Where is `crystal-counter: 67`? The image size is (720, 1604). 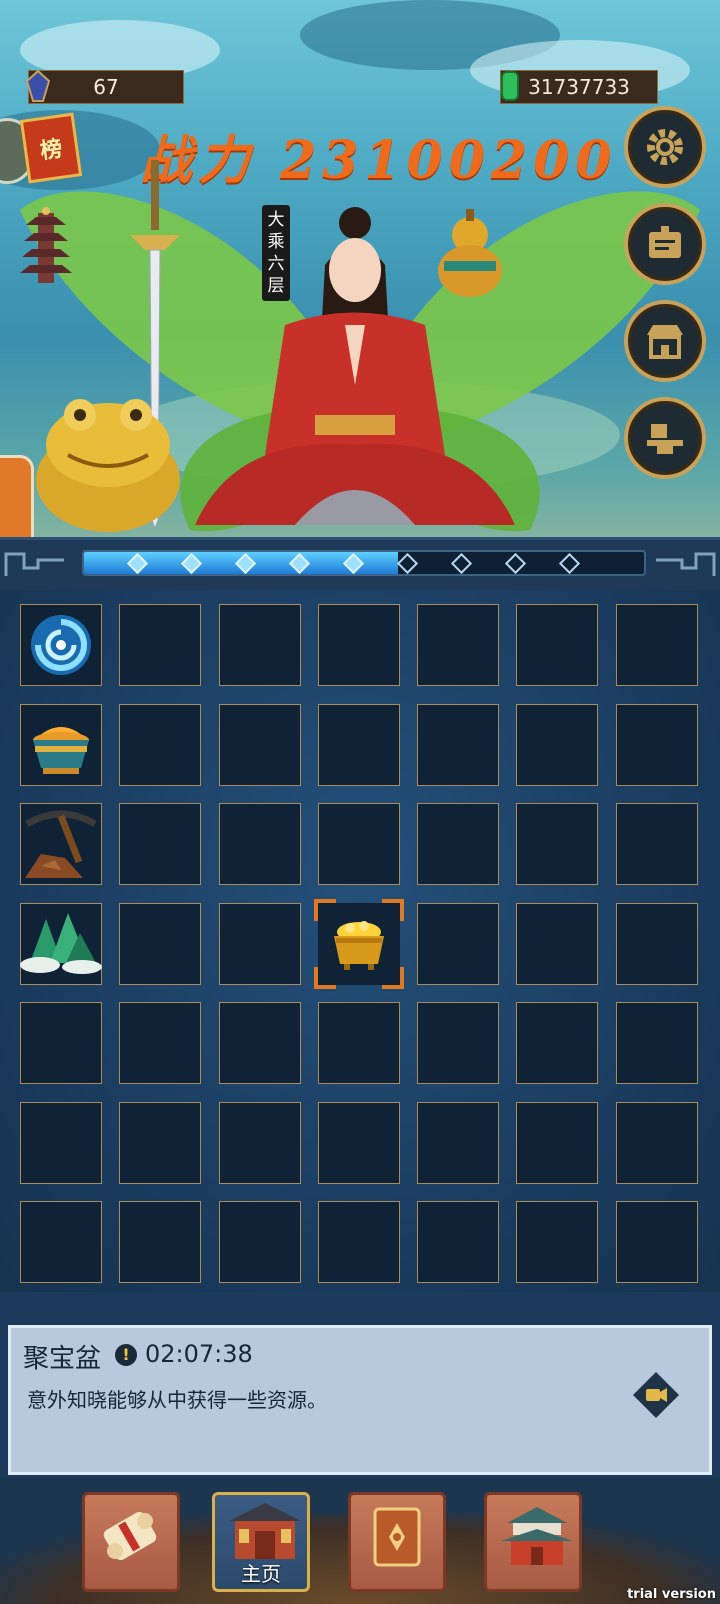
crystal-counter: 67 is located at coordinates (104, 86).